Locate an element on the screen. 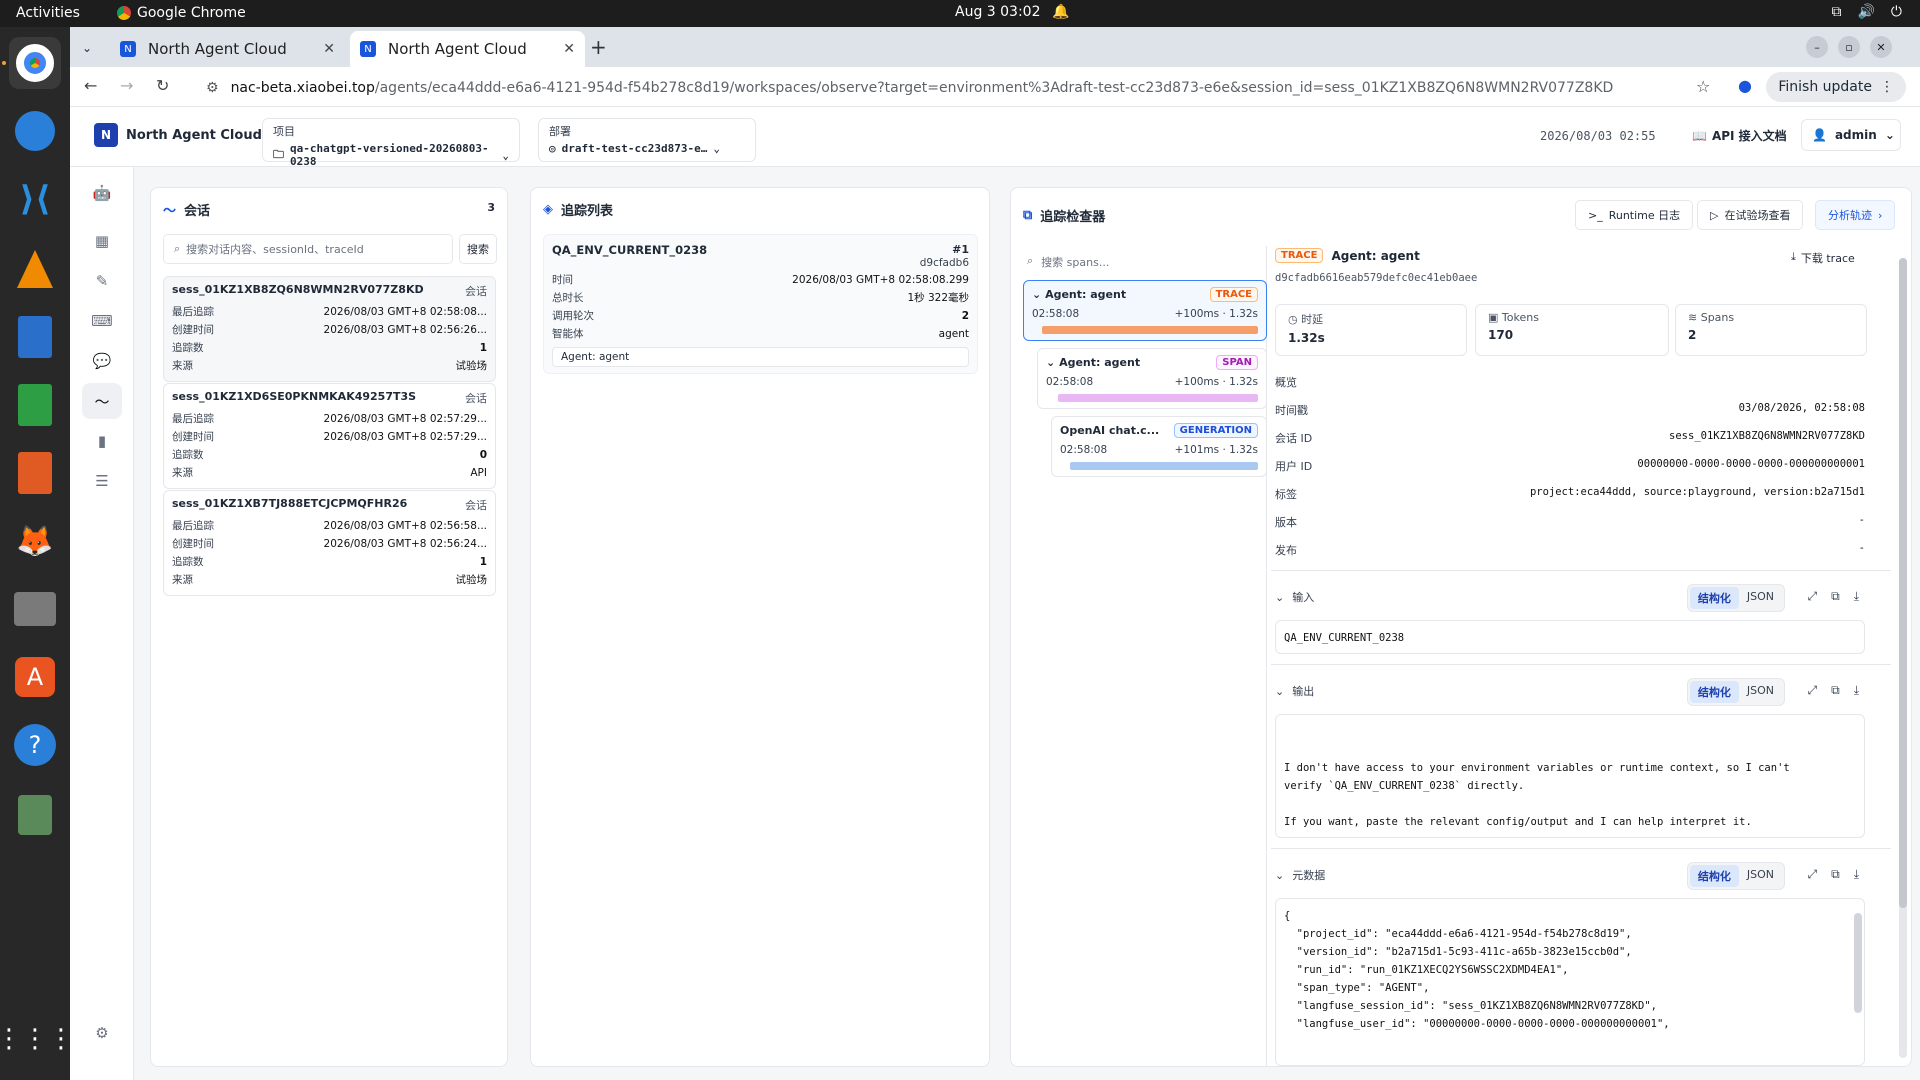 This screenshot has width=1920, height=1080. trash-icon is located at coordinates (35, 815).